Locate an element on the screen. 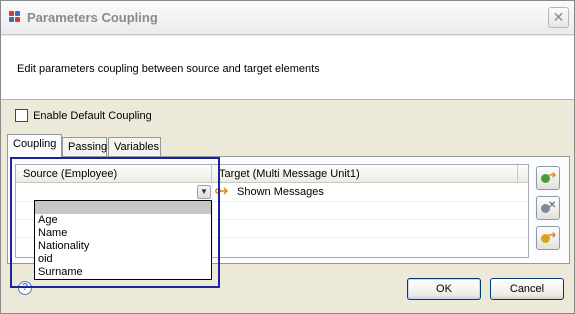 The width and height of the screenshot is (575, 314). cancel-button: Cancel is located at coordinates (527, 289).